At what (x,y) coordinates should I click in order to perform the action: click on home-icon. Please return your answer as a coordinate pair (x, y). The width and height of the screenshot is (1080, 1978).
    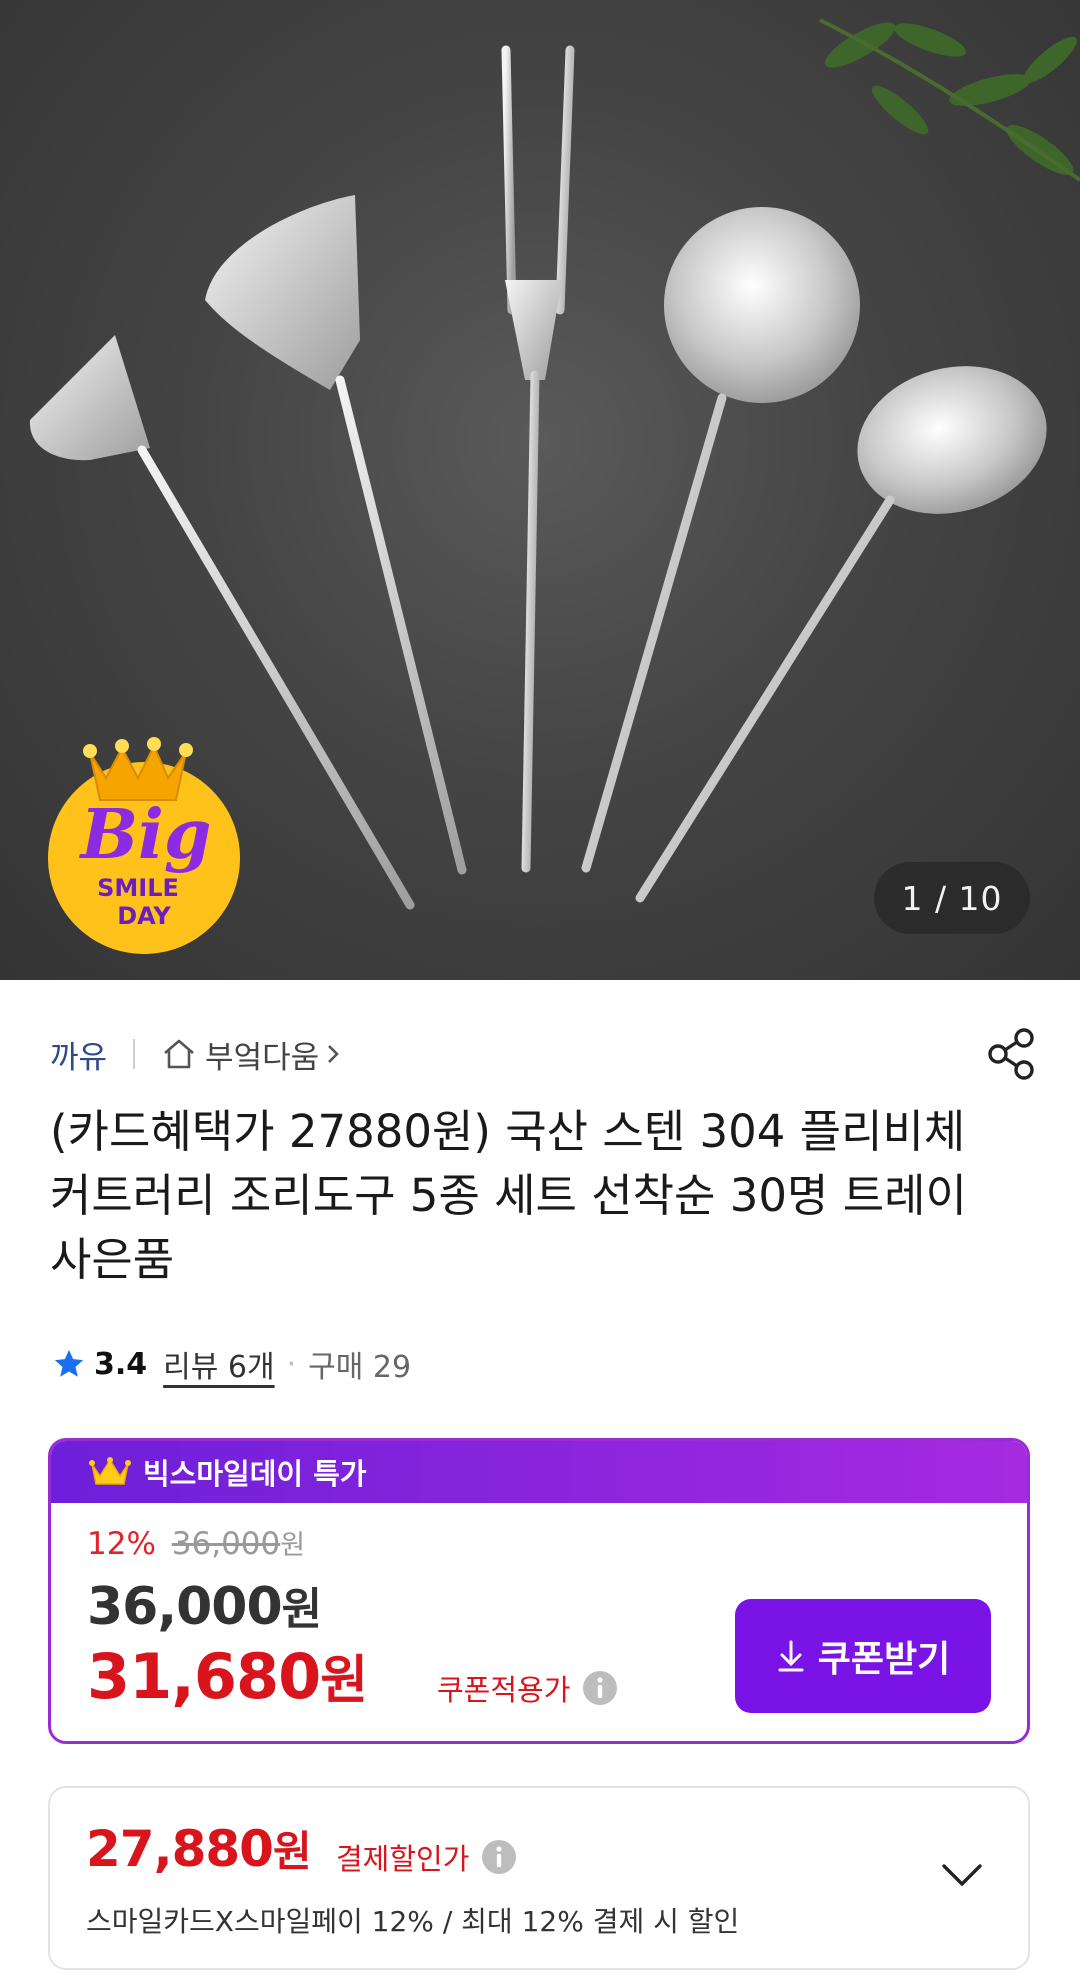
    Looking at the image, I should click on (179, 1054).